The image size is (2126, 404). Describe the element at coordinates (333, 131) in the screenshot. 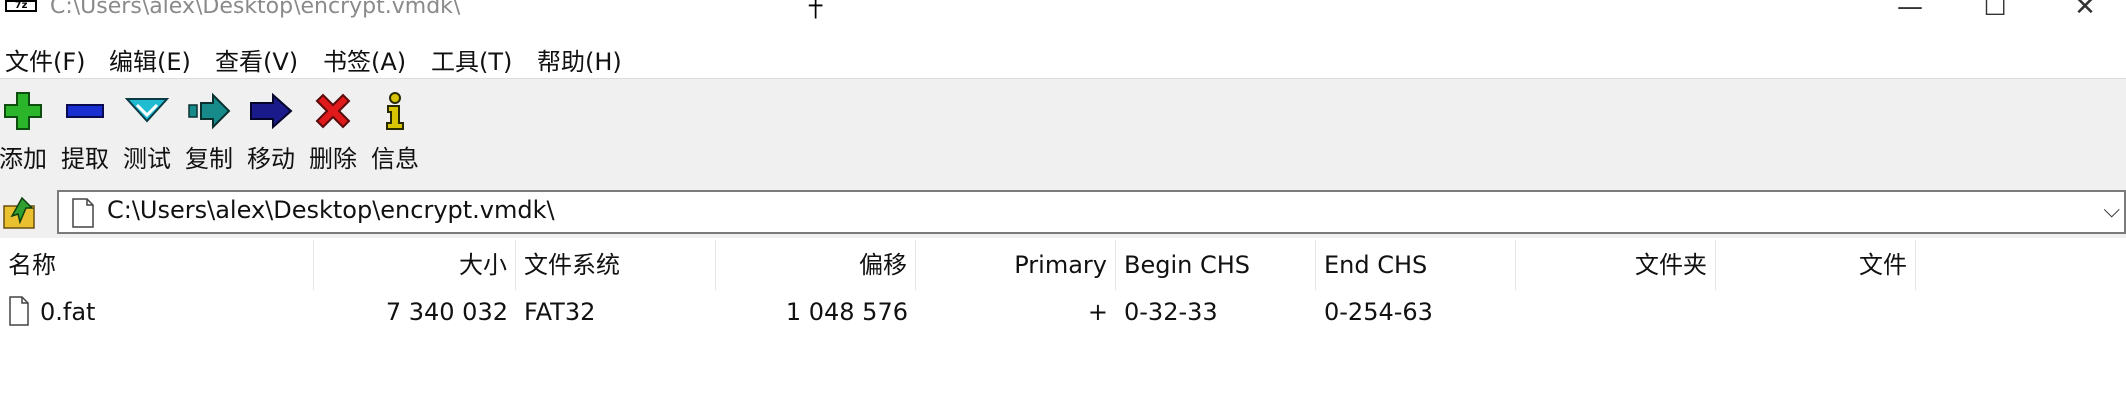

I see `delete-button: 删除` at that location.